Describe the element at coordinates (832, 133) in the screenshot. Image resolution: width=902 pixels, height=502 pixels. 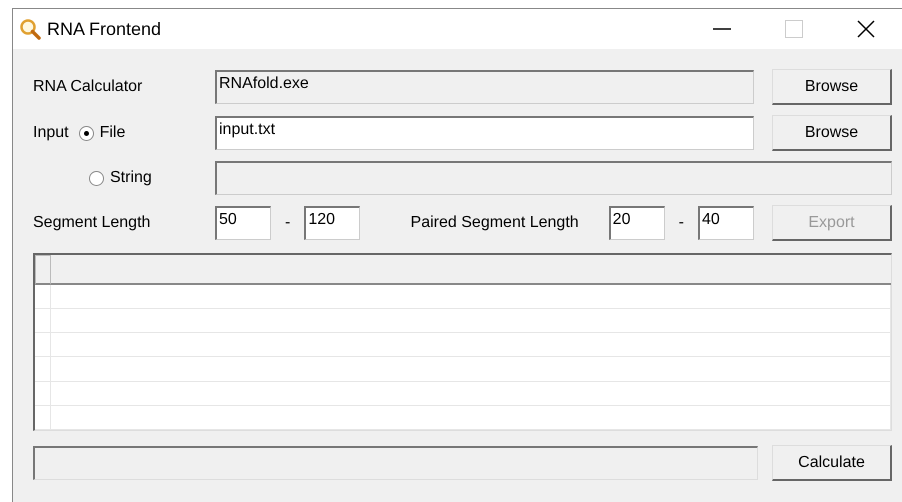
I see `browse-button: Browse` at that location.